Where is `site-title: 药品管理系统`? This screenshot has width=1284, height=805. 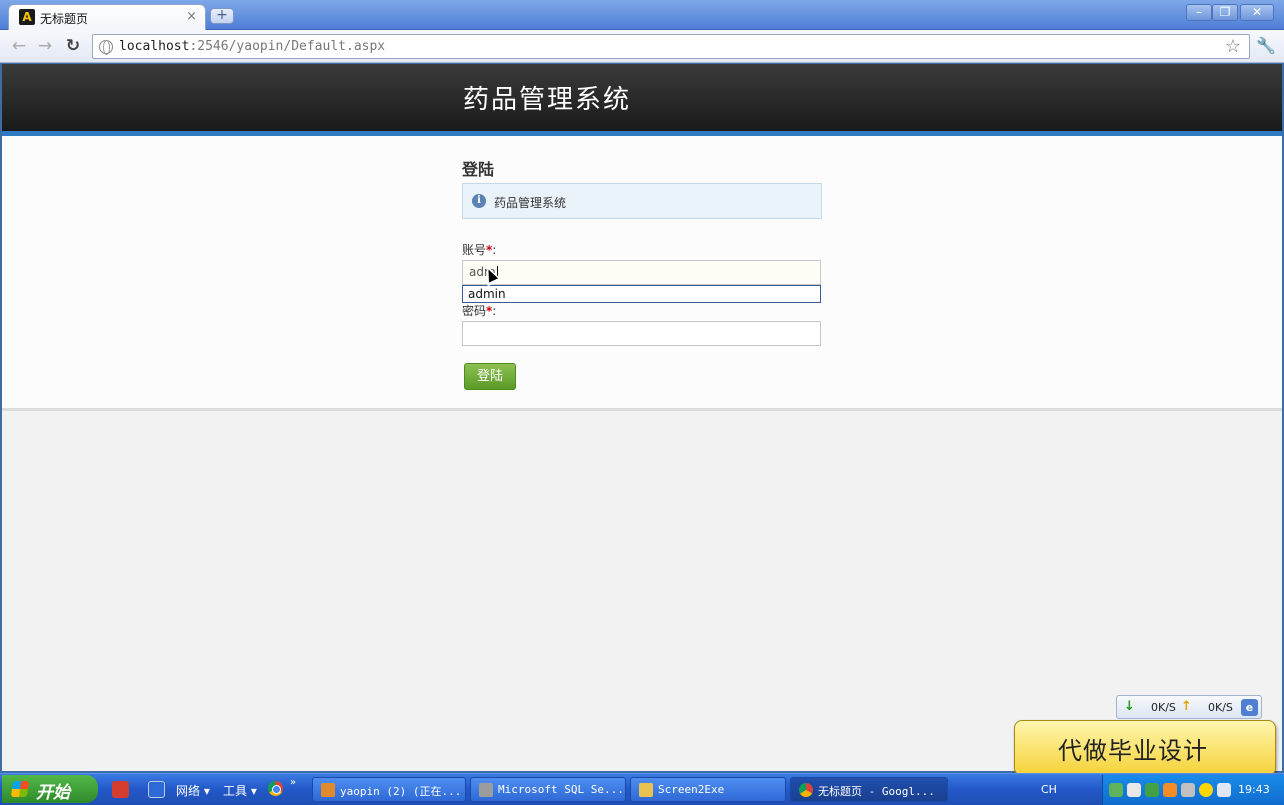 site-title: 药品管理系统 is located at coordinates (547, 100).